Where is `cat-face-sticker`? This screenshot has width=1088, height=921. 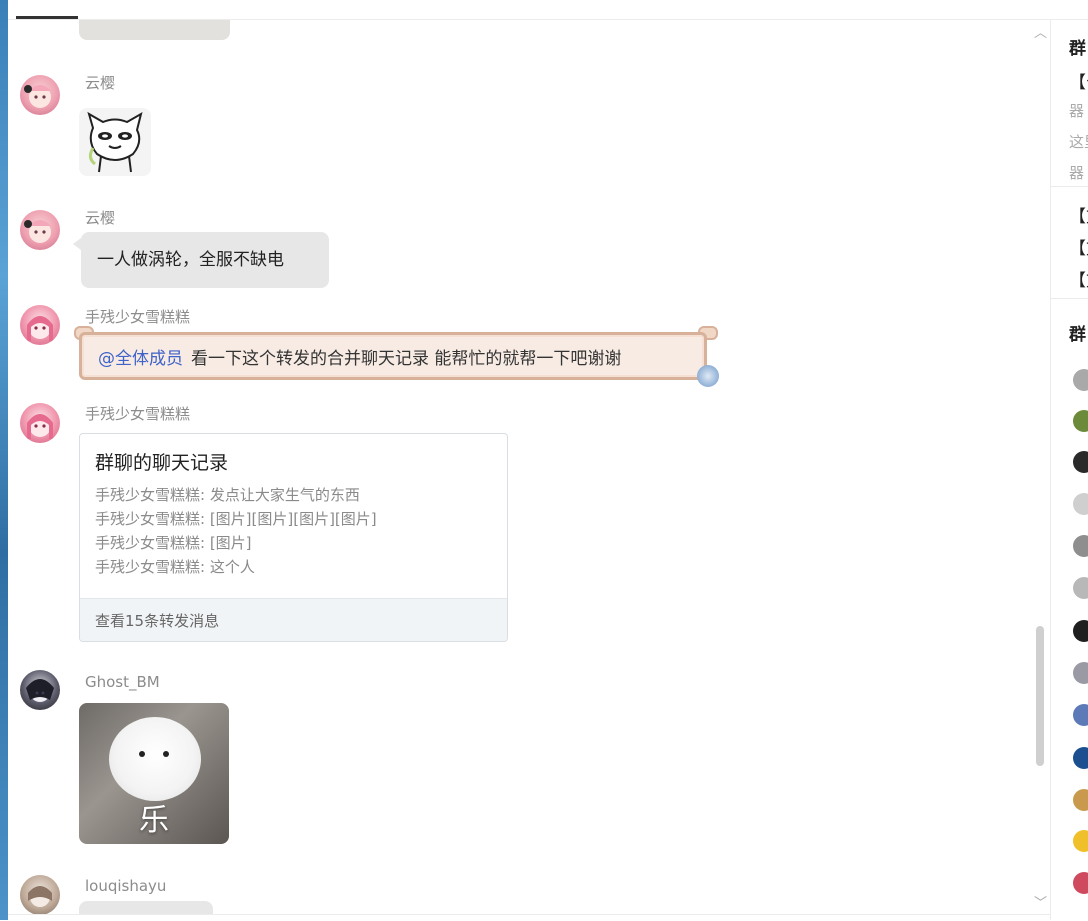
cat-face-sticker is located at coordinates (115, 142).